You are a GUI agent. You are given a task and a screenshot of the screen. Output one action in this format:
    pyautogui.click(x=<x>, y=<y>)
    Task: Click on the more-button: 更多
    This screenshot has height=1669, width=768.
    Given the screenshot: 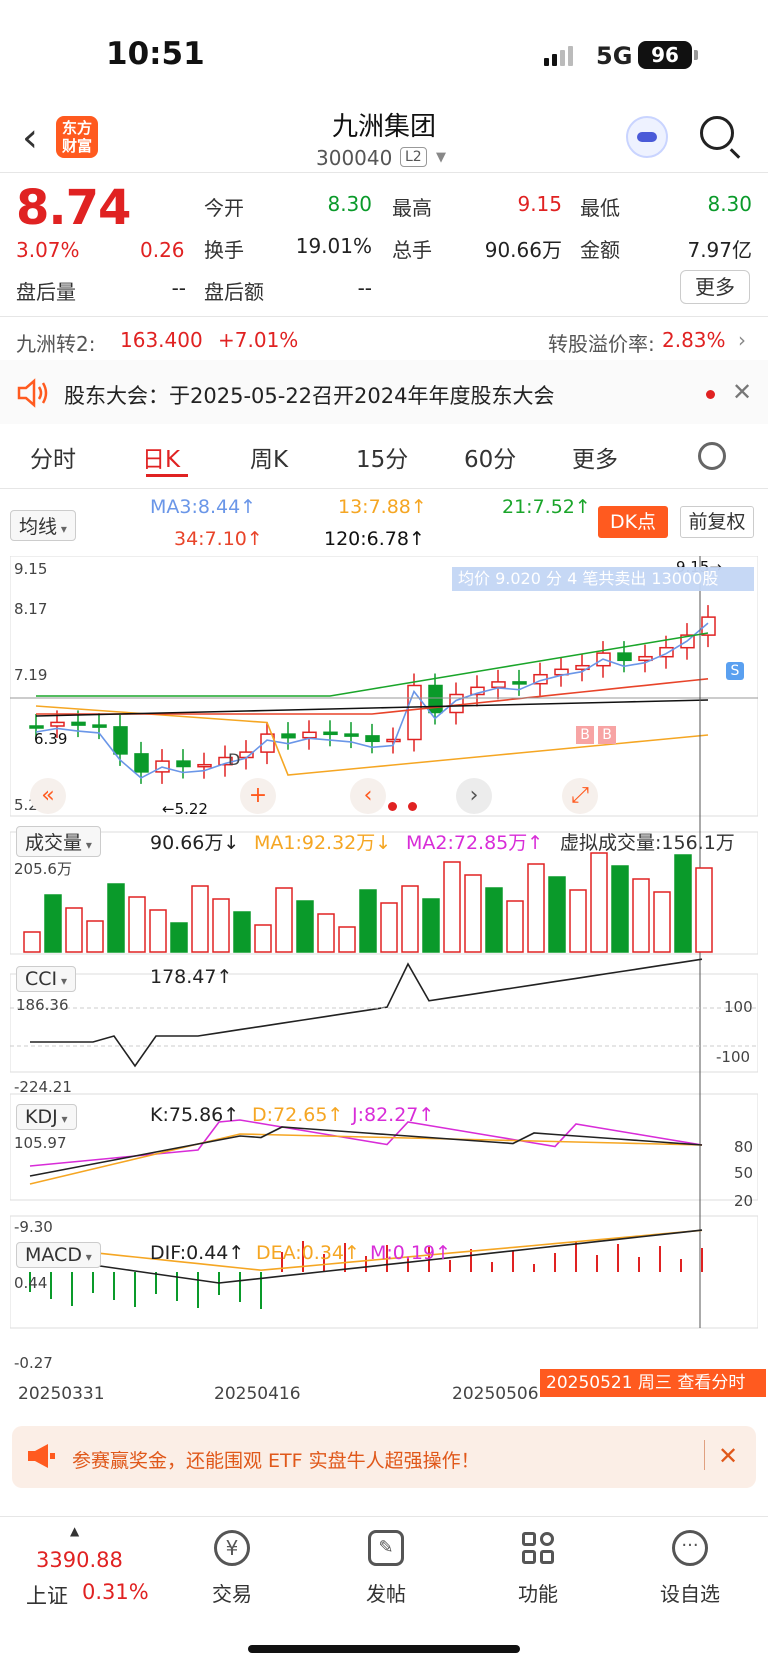 What is the action you would take?
    pyautogui.click(x=715, y=287)
    